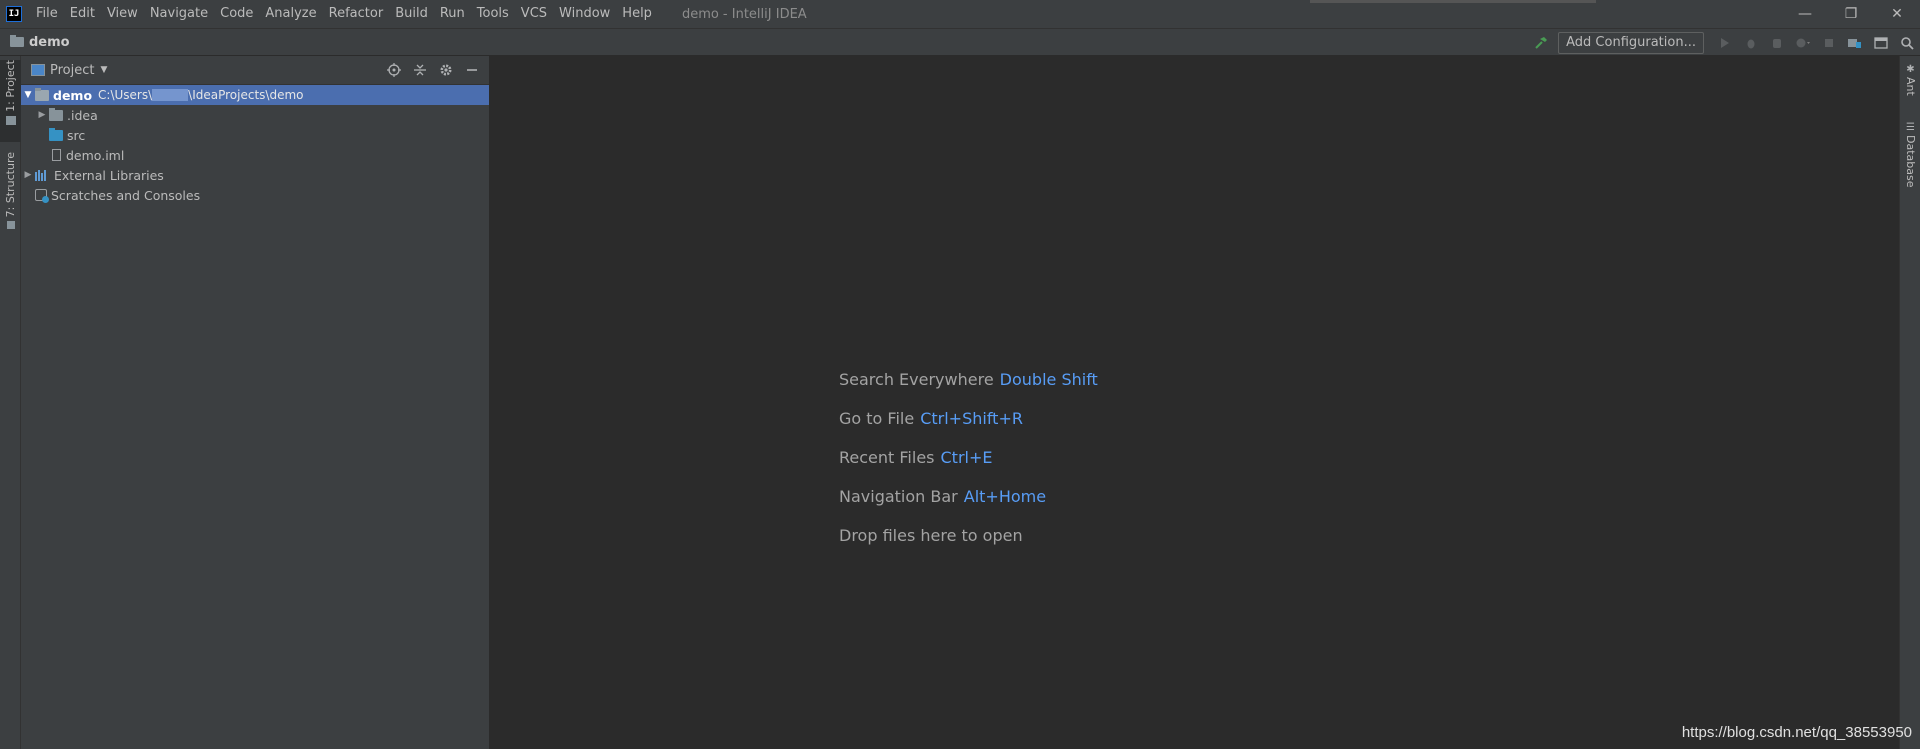  What do you see at coordinates (290, 14) in the screenshot?
I see `menu-analyze: Analyze` at bounding box center [290, 14].